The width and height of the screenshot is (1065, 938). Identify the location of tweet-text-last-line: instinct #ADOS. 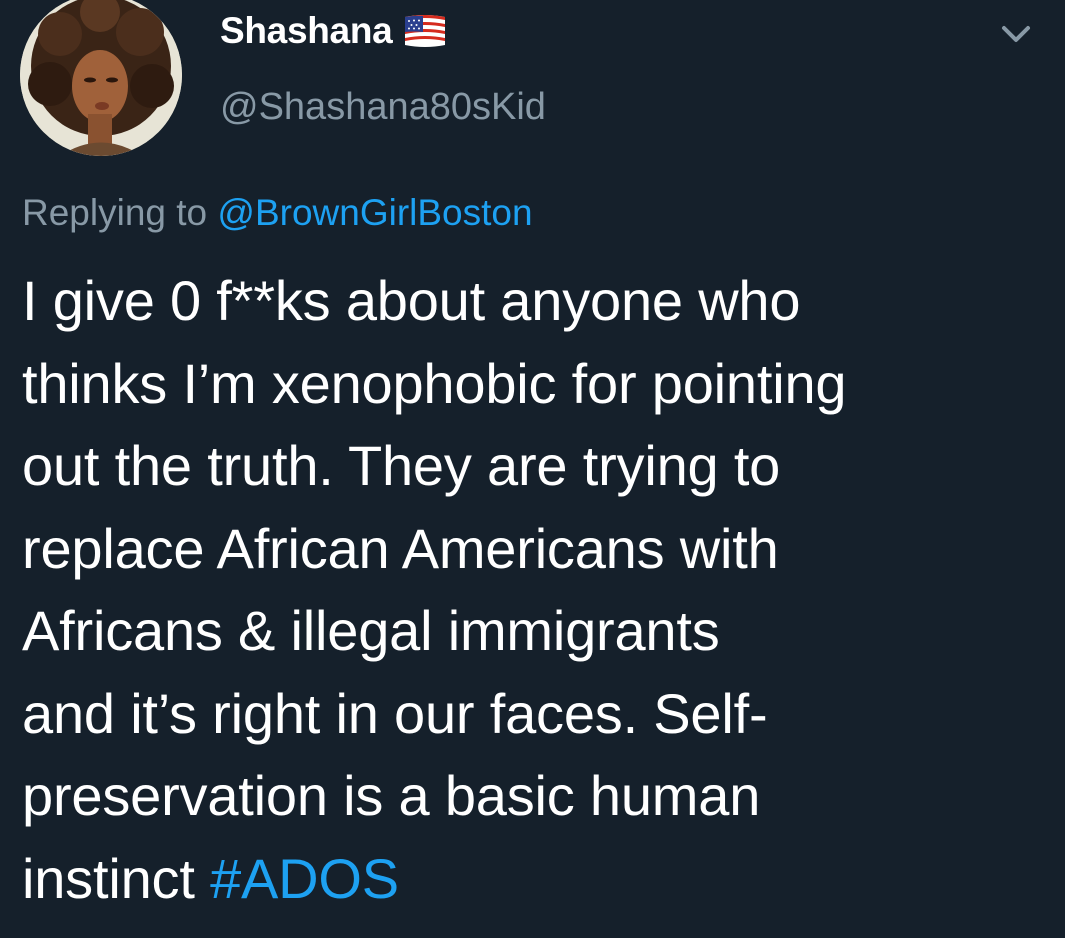
(537, 879).